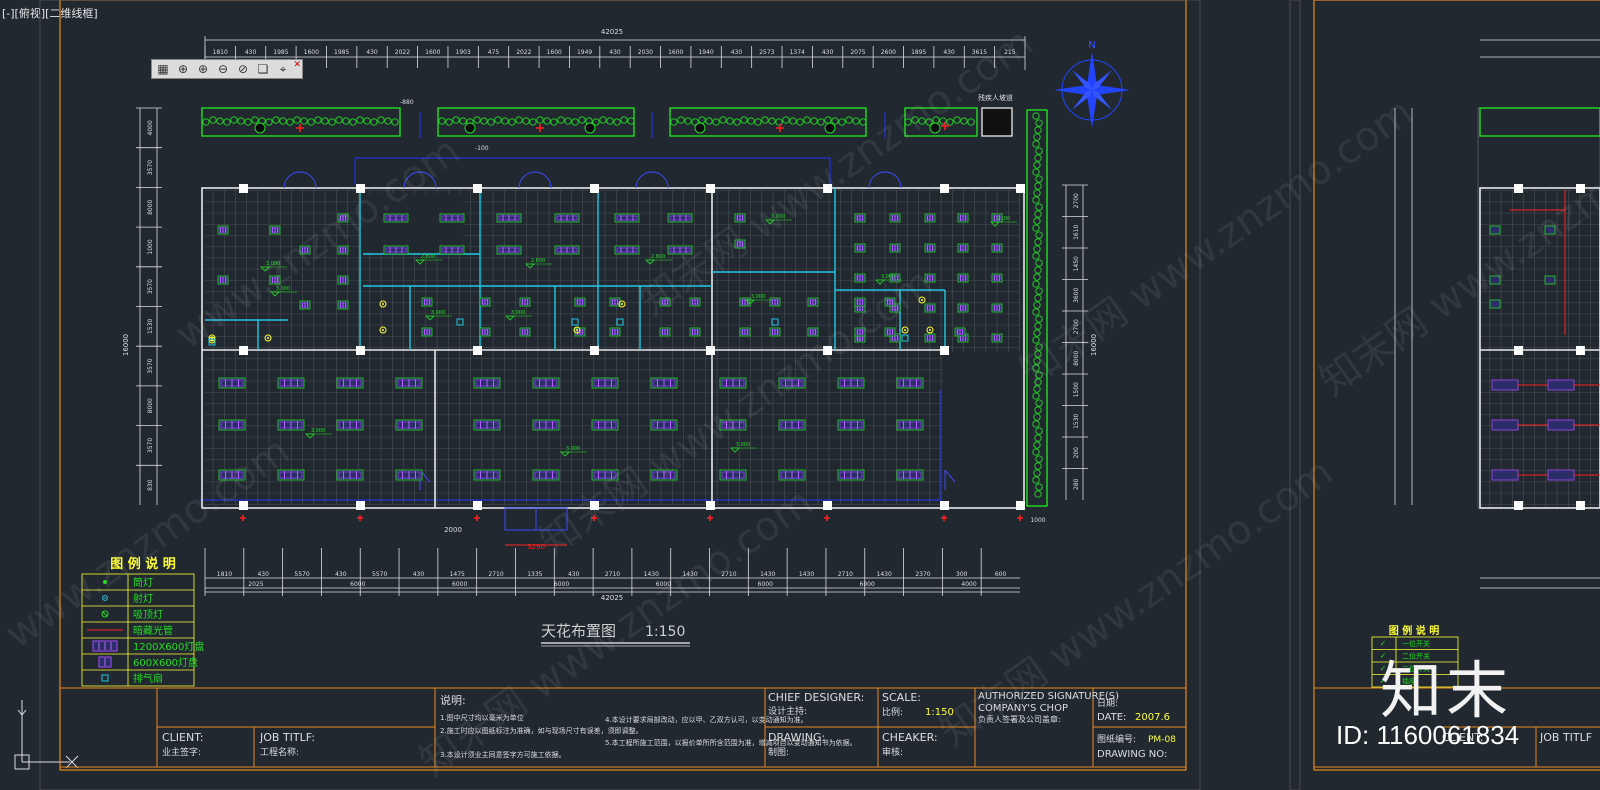  I want to click on scale-value: 1:150, so click(939, 712).